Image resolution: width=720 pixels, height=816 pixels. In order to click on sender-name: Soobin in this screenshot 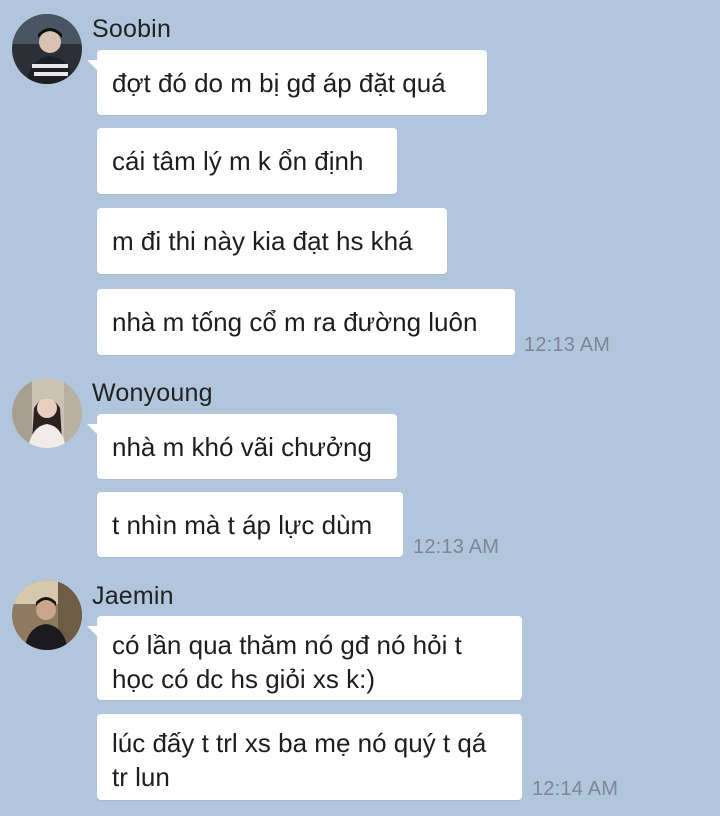, I will do `click(132, 29)`.